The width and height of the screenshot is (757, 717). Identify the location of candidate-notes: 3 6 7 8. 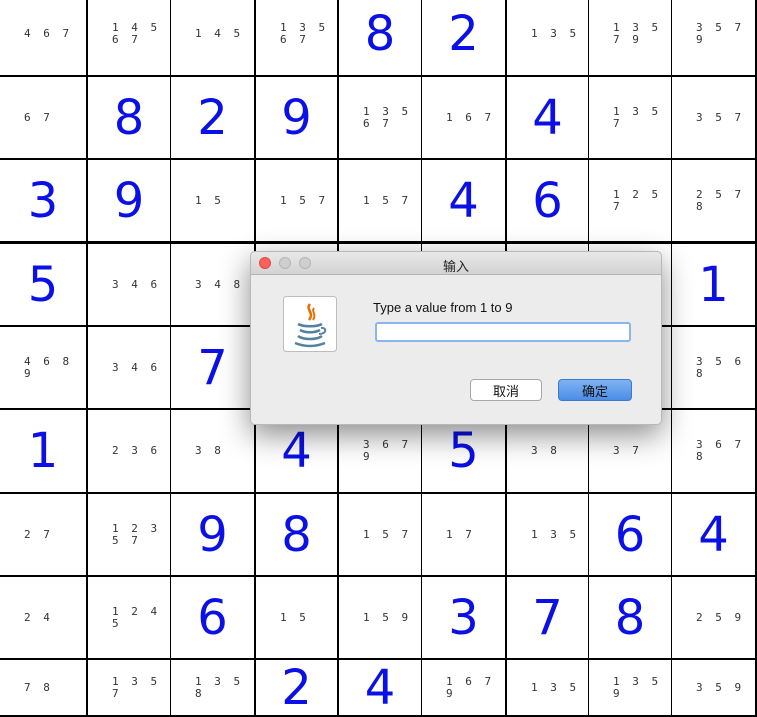
(720, 450).